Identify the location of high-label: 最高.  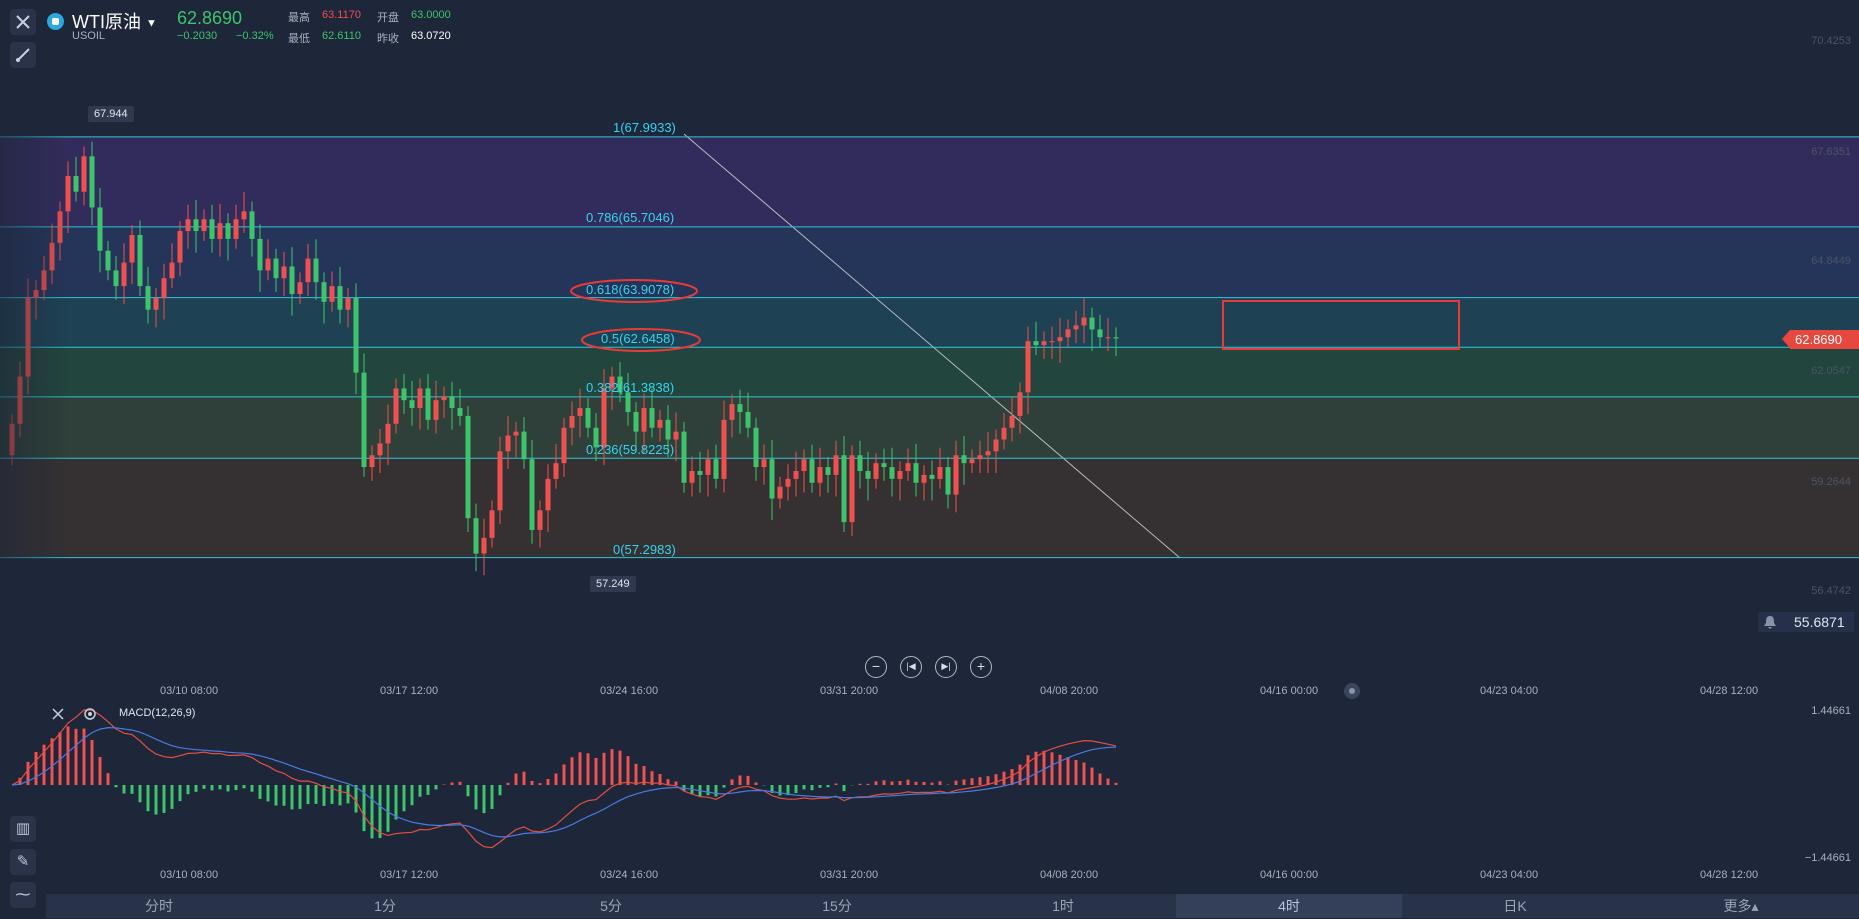
(299, 18).